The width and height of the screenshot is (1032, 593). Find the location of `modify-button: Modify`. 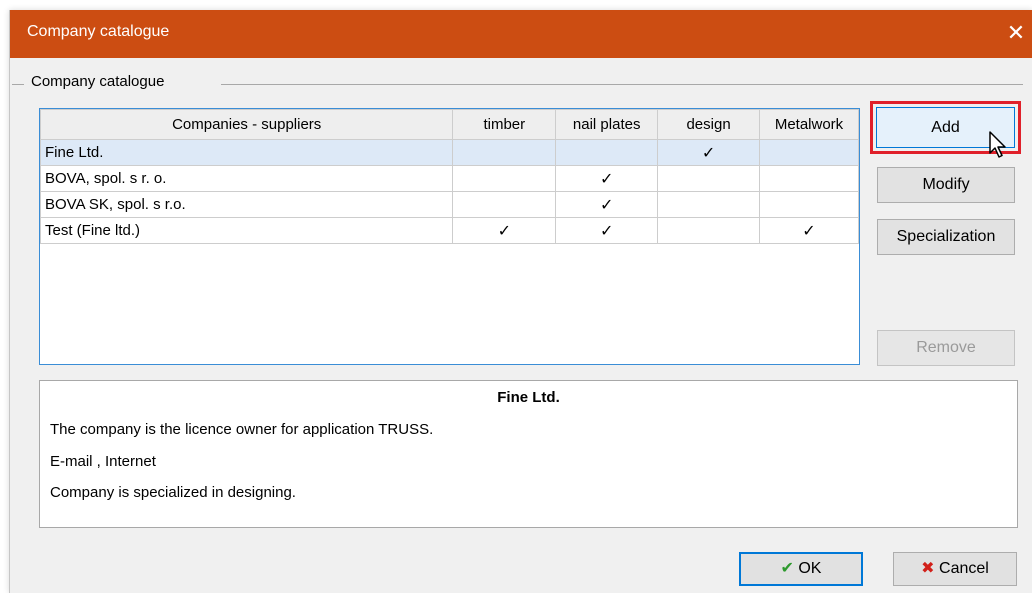

modify-button: Modify is located at coordinates (946, 185).